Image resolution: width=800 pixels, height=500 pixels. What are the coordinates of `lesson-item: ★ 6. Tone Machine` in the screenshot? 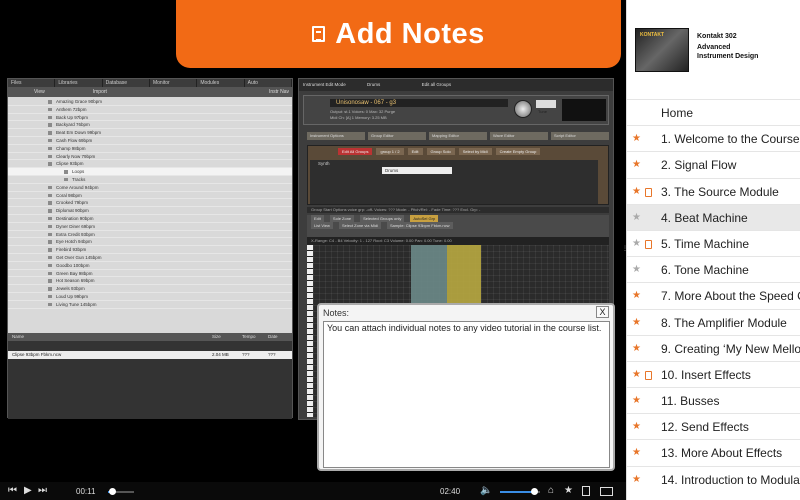 It's located at (713, 269).